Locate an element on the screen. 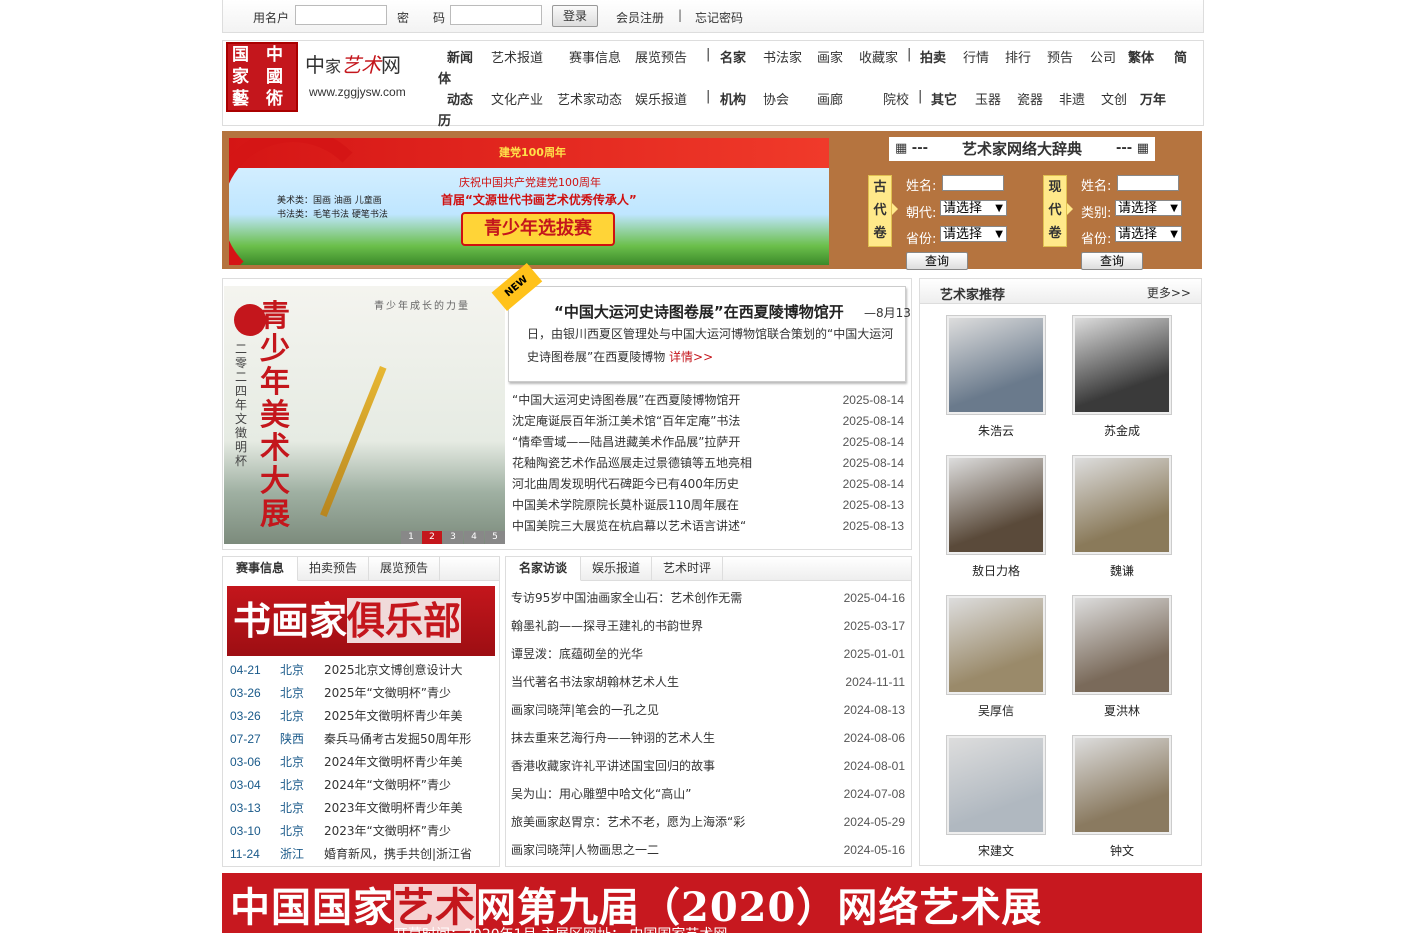  nav-competitions: 赛事信息 is located at coordinates (595, 56).